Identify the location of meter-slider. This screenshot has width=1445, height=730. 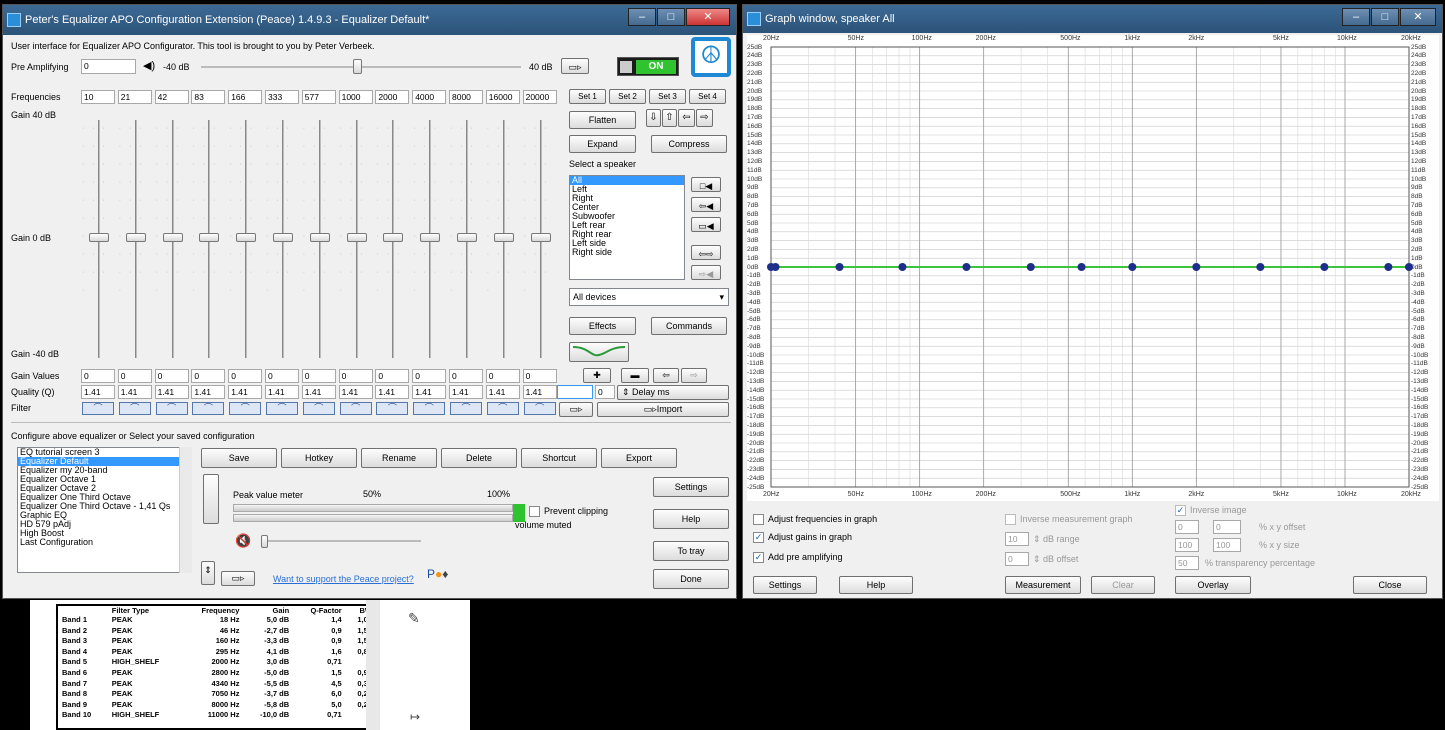
(211, 499).